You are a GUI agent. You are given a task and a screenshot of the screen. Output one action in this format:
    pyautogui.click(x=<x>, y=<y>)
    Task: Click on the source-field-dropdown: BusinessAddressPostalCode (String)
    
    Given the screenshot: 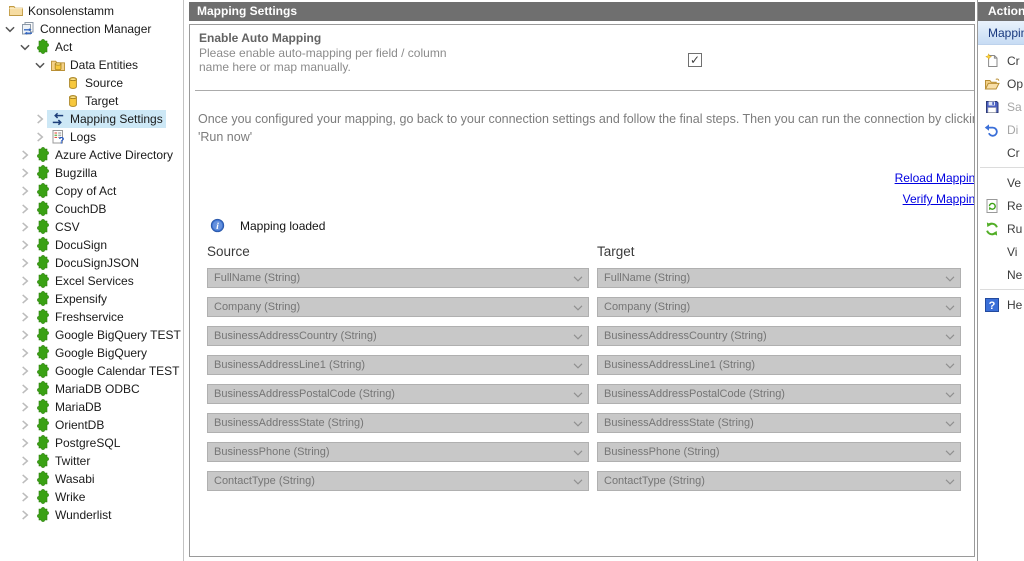 What is the action you would take?
    pyautogui.click(x=398, y=394)
    